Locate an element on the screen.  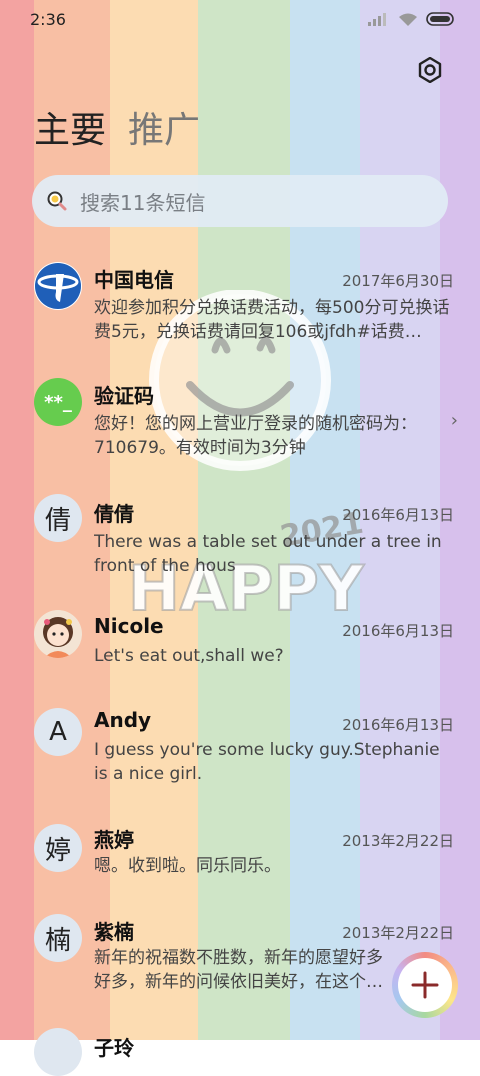
message-date: 2017年6月30日 is located at coordinates (398, 281).